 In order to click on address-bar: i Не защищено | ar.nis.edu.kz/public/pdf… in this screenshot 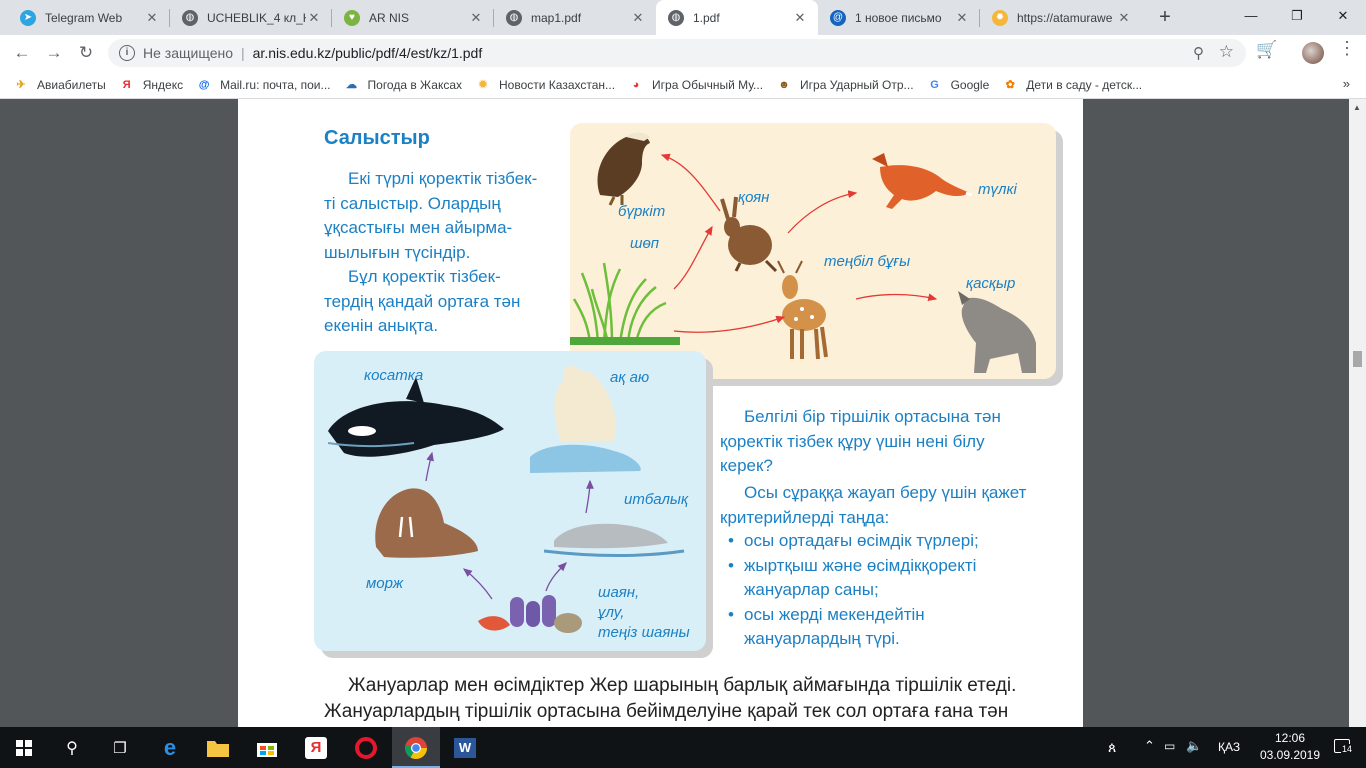, I will do `click(677, 53)`.